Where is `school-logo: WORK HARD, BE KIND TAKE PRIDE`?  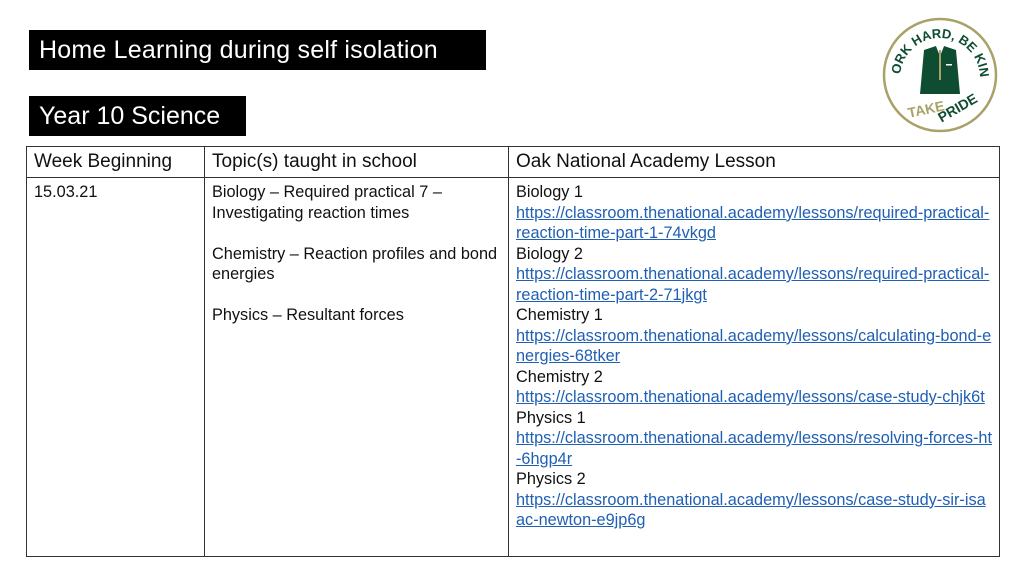 school-logo: WORK HARD, BE KIND TAKE PRIDE is located at coordinates (937, 69).